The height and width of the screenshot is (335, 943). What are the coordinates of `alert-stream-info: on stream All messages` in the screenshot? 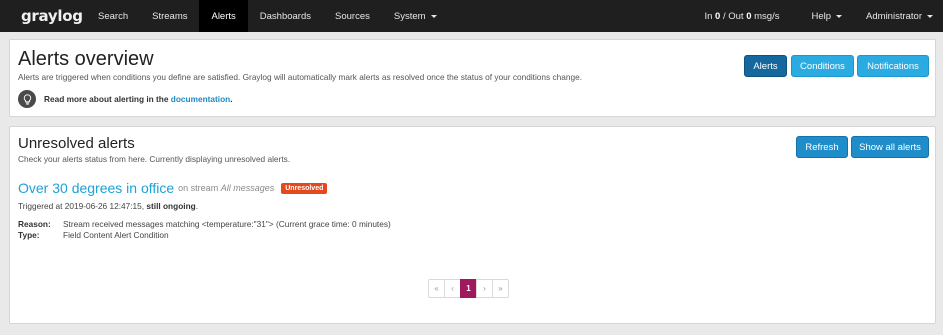 It's located at (226, 188).